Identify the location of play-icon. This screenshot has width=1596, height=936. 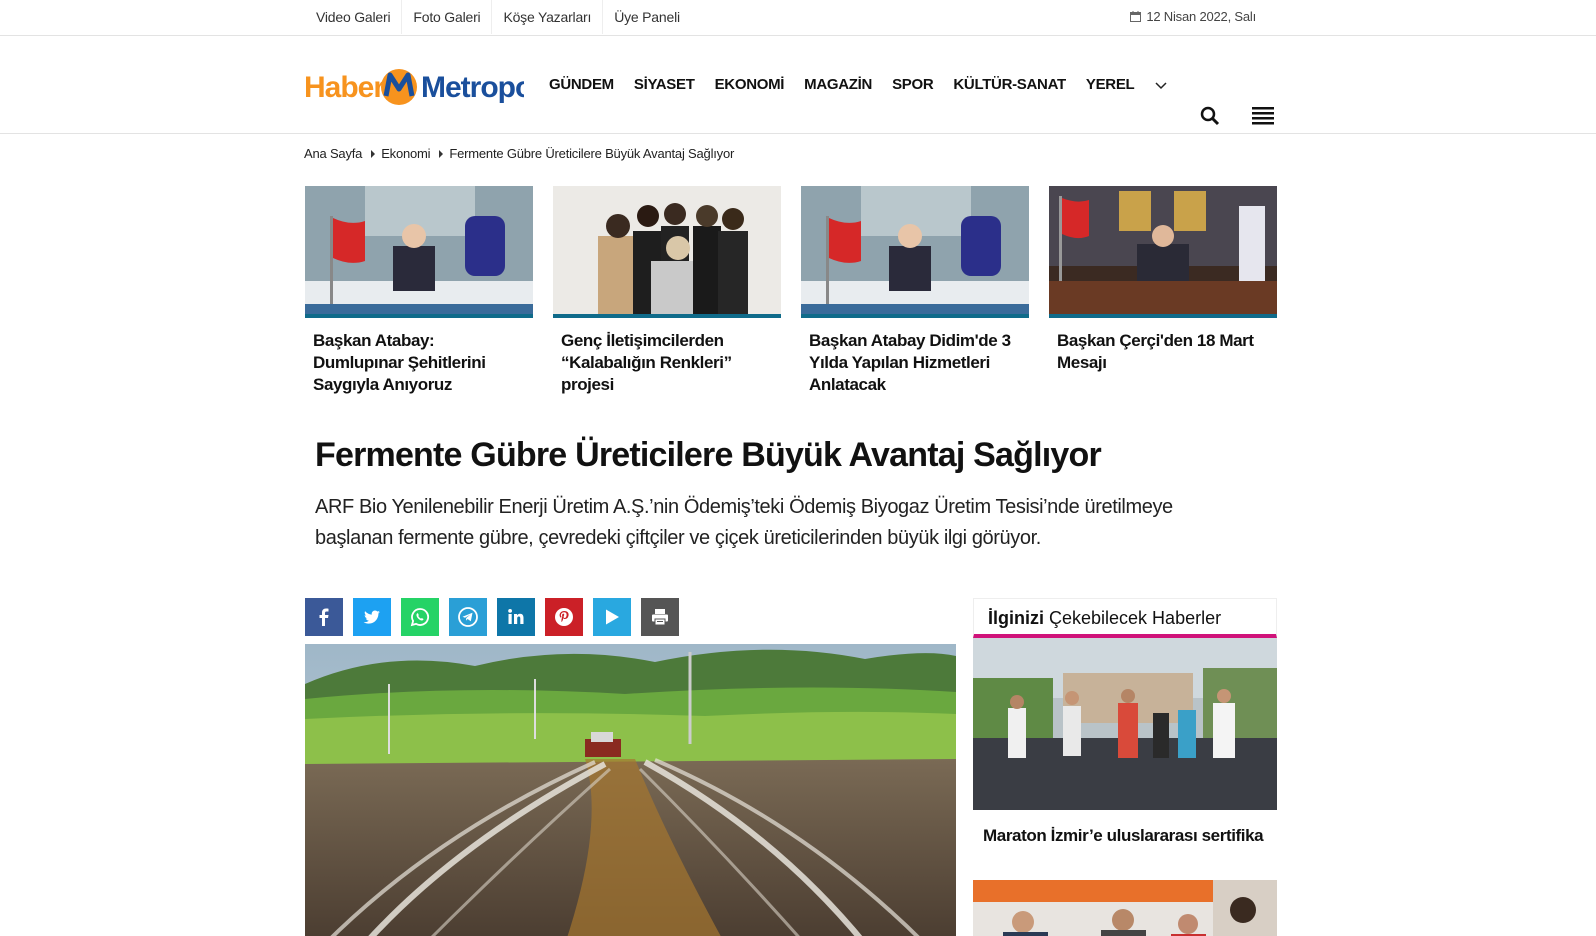
(612, 617).